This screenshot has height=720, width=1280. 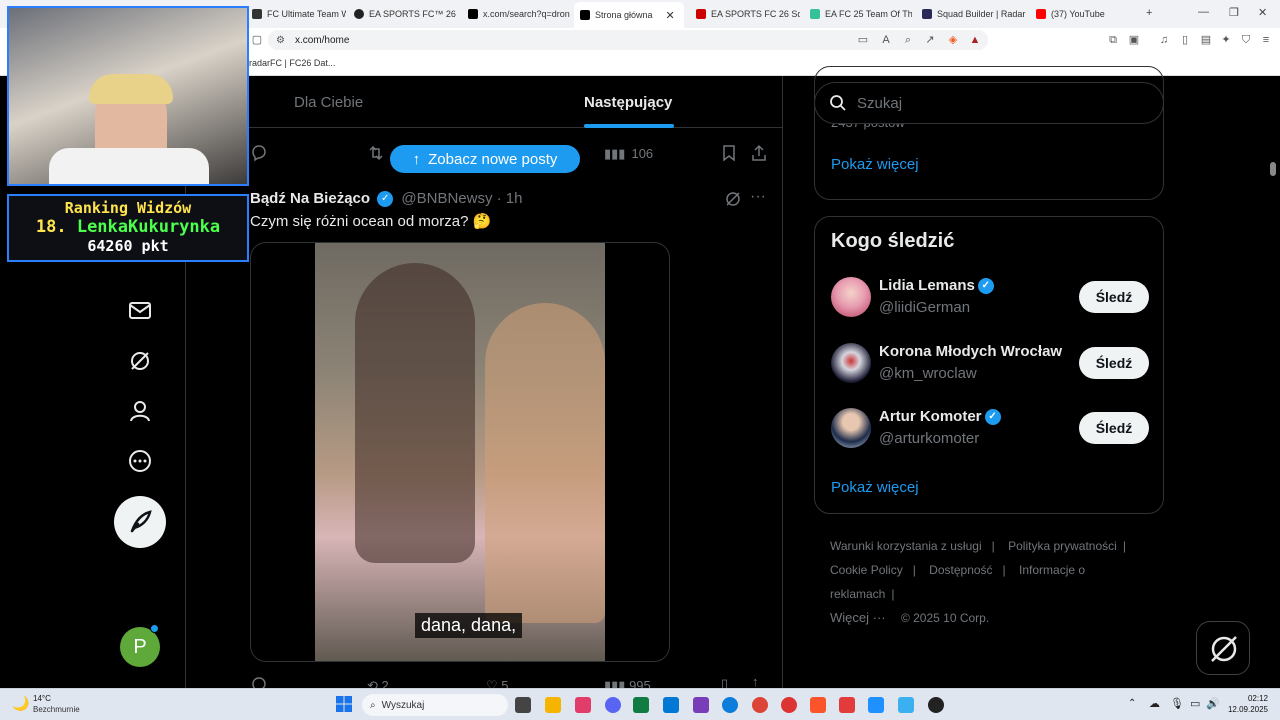 What do you see at coordinates (296, 14) in the screenshot?
I see `browser-tab: FC Ultimate Team Web` at bounding box center [296, 14].